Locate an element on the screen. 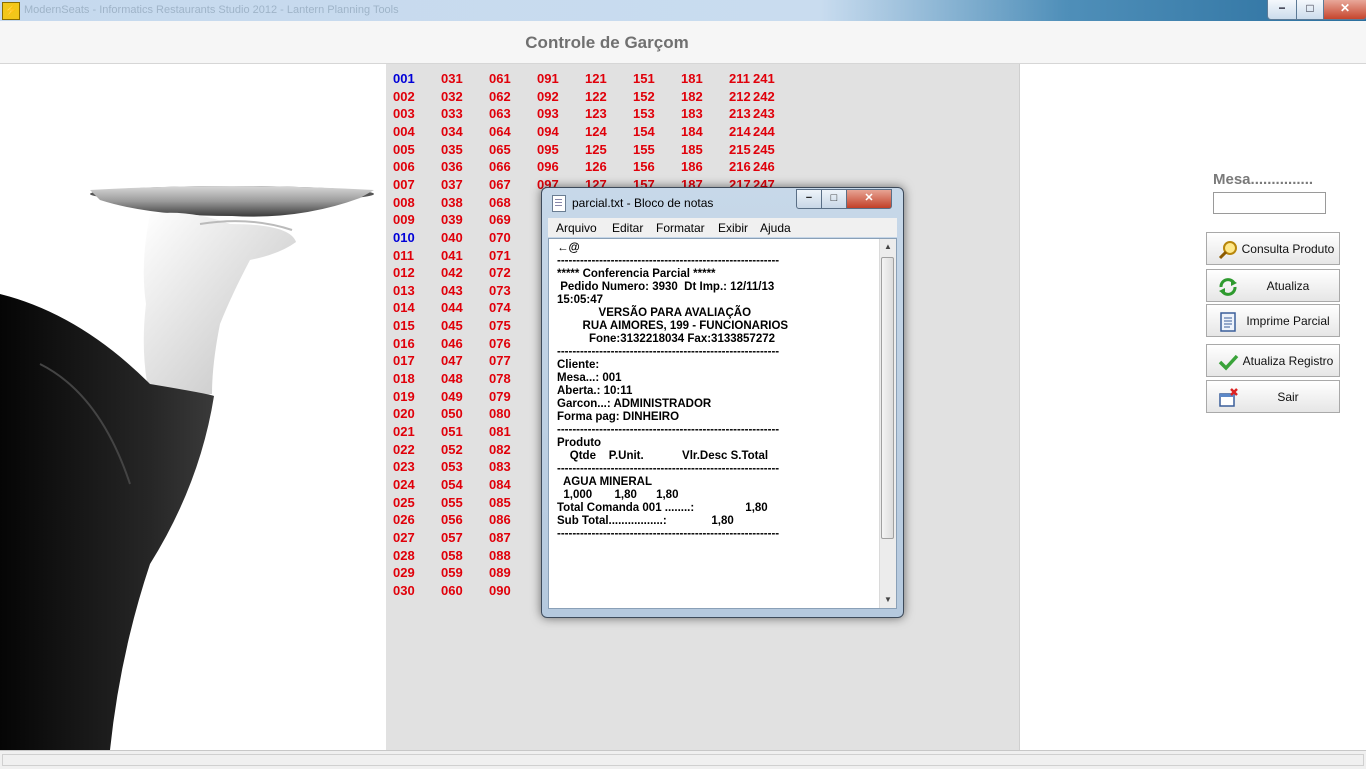  table-092: 092 is located at coordinates (552, 96).